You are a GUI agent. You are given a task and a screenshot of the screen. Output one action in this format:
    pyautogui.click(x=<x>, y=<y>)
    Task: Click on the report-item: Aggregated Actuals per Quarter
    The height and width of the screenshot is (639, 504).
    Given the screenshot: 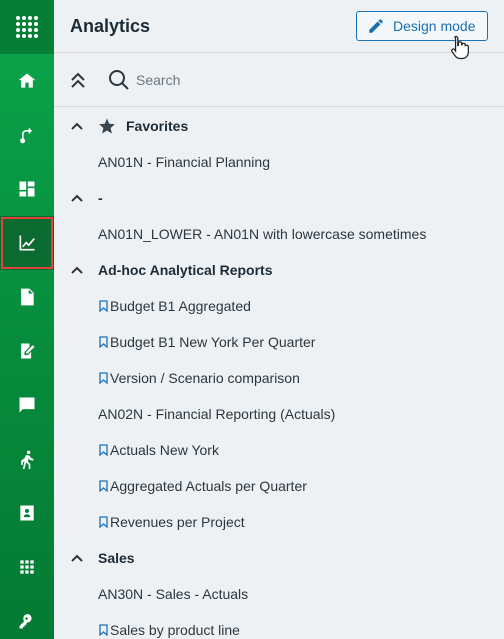 What is the action you would take?
    pyautogui.click(x=279, y=486)
    